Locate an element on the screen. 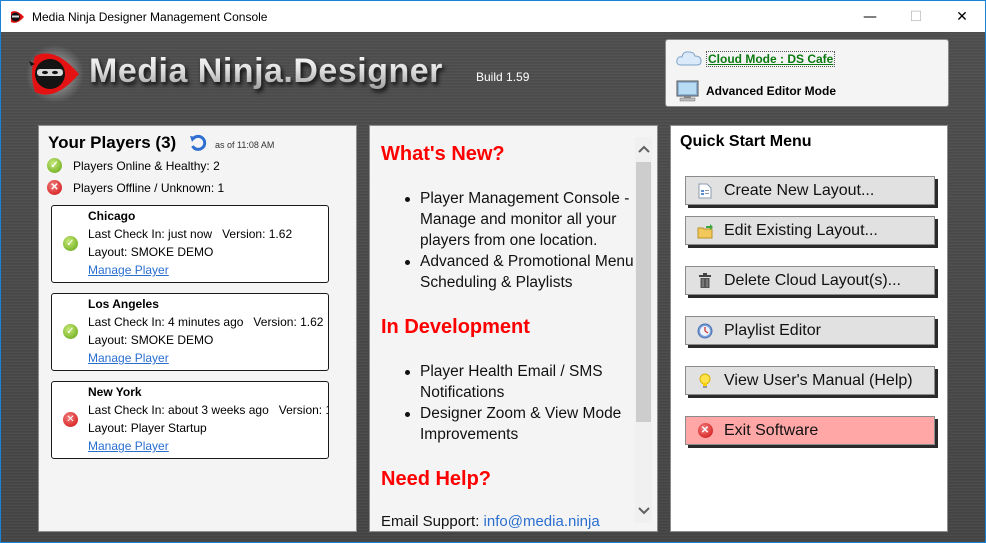 The width and height of the screenshot is (986, 543). scroll-thumb is located at coordinates (643, 292).